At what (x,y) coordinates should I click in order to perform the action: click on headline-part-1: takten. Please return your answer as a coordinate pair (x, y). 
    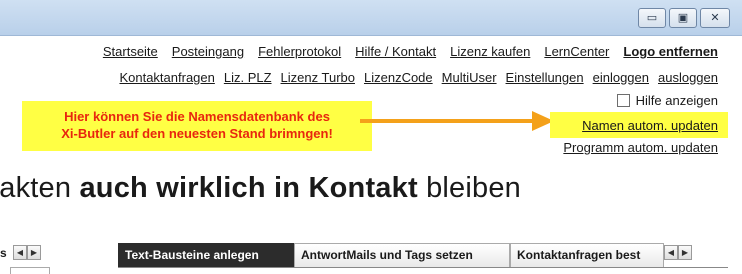
    Looking at the image, I should click on (36, 188).